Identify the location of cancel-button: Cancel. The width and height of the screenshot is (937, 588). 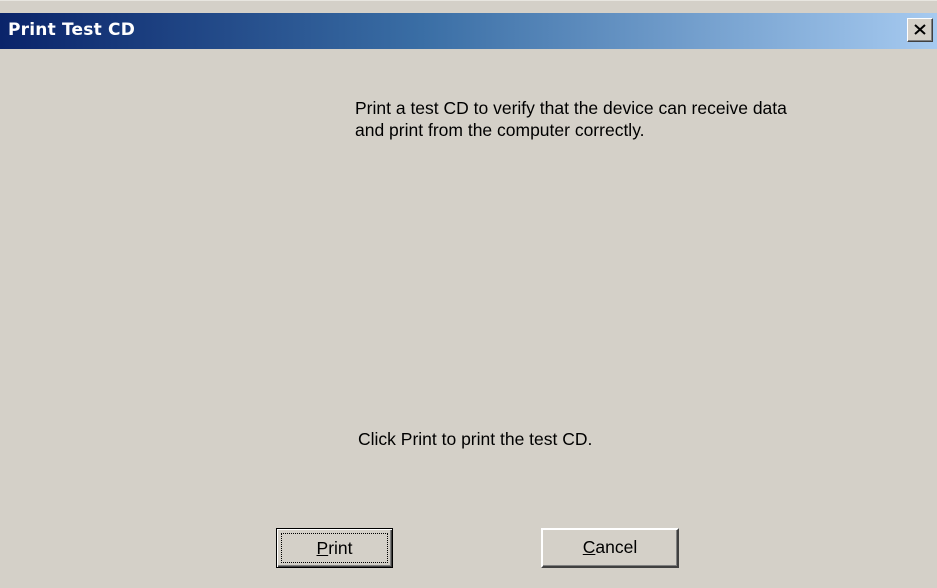
(610, 548).